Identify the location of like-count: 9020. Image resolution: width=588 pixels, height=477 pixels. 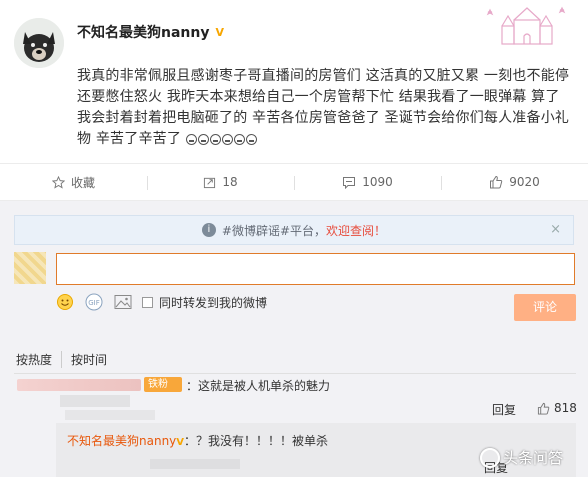
(524, 182).